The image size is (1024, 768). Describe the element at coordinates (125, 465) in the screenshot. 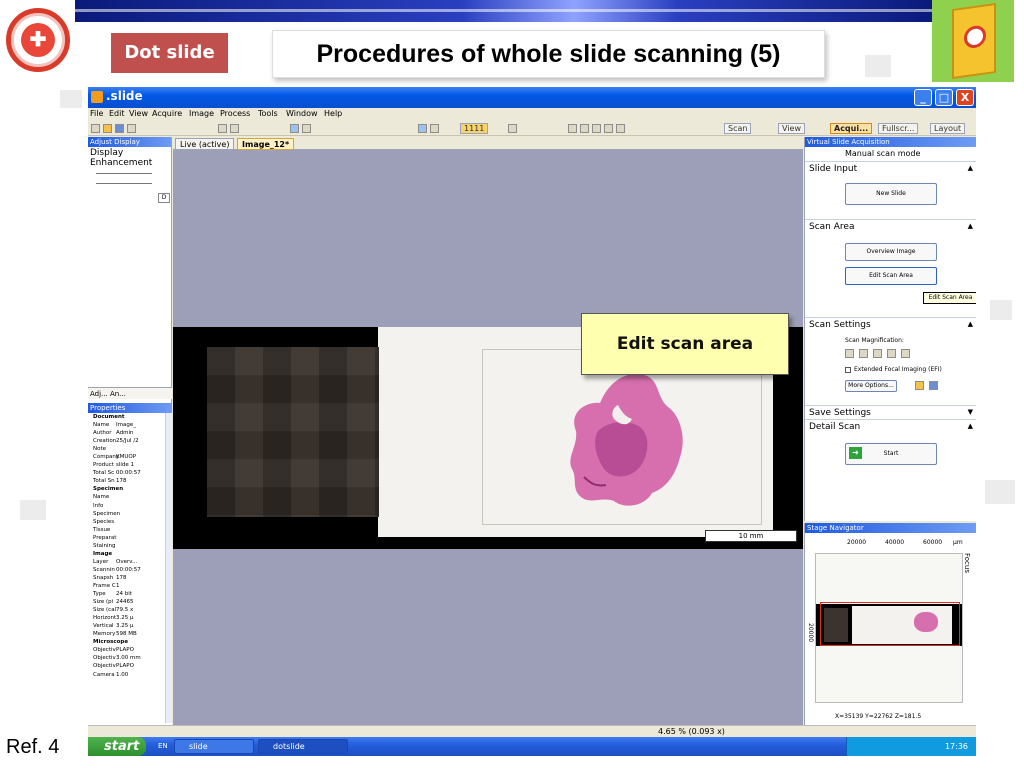

I see `property-value: slide 1` at that location.